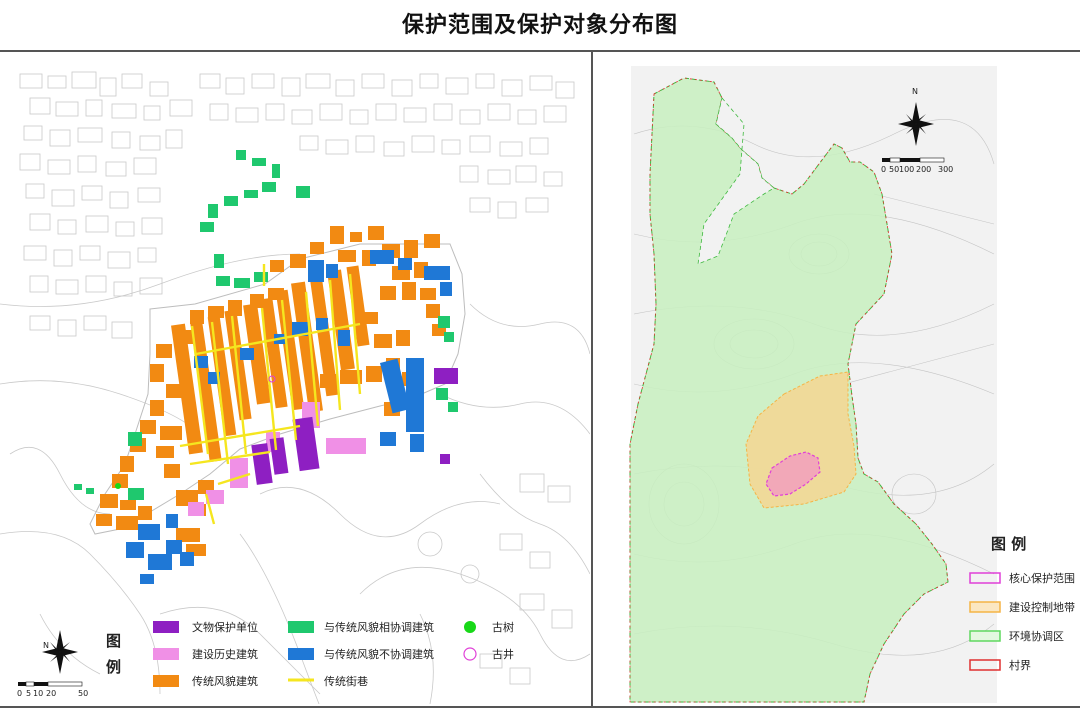  Describe the element at coordinates (985, 636) in the screenshot. I see `legend-swatch-environment` at that location.